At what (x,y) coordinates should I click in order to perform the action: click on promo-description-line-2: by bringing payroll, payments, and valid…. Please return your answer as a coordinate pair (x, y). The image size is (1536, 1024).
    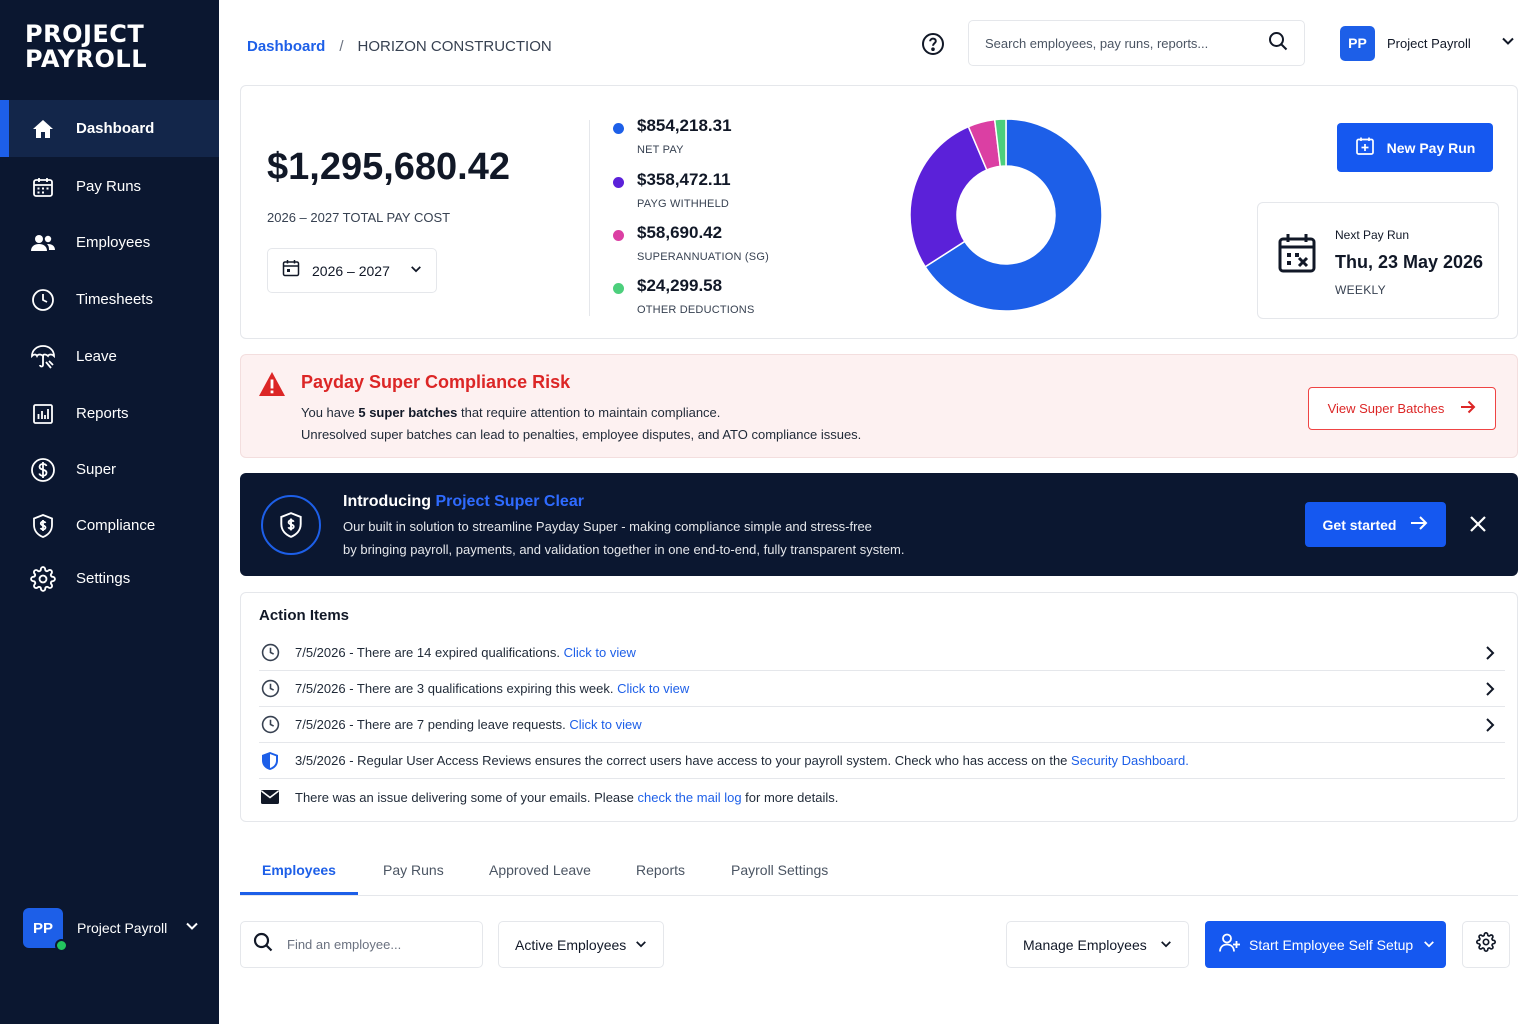
    Looking at the image, I should click on (624, 549).